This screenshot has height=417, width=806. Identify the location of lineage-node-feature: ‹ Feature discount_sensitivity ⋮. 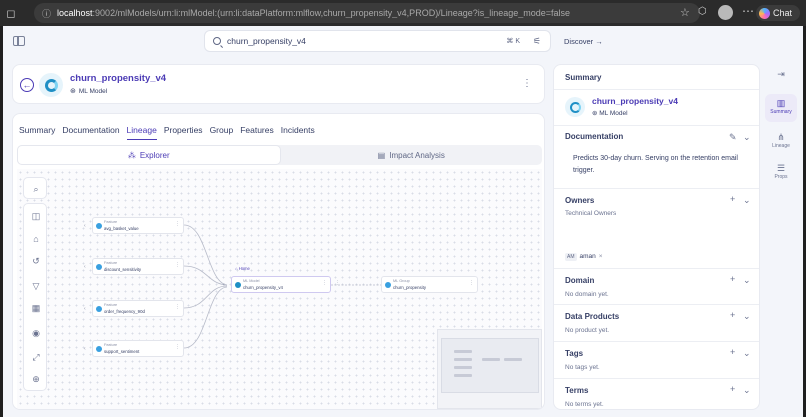
(134, 266).